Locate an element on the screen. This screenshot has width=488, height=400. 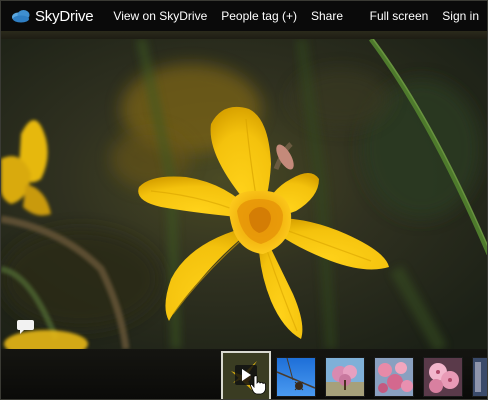
full-screen-link: Full screen is located at coordinates (399, 16).